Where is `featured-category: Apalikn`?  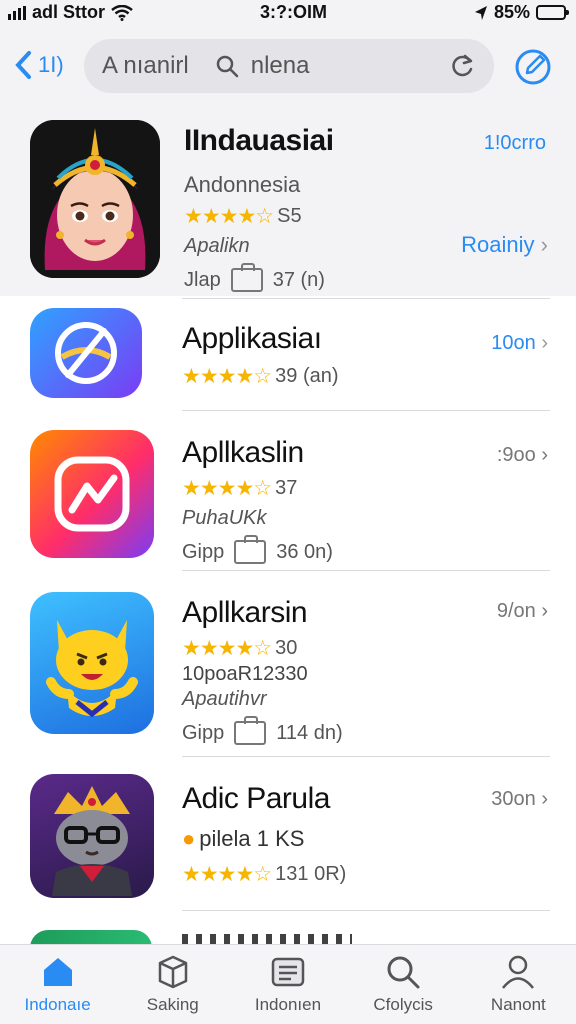 featured-category: Apalikn is located at coordinates (217, 246).